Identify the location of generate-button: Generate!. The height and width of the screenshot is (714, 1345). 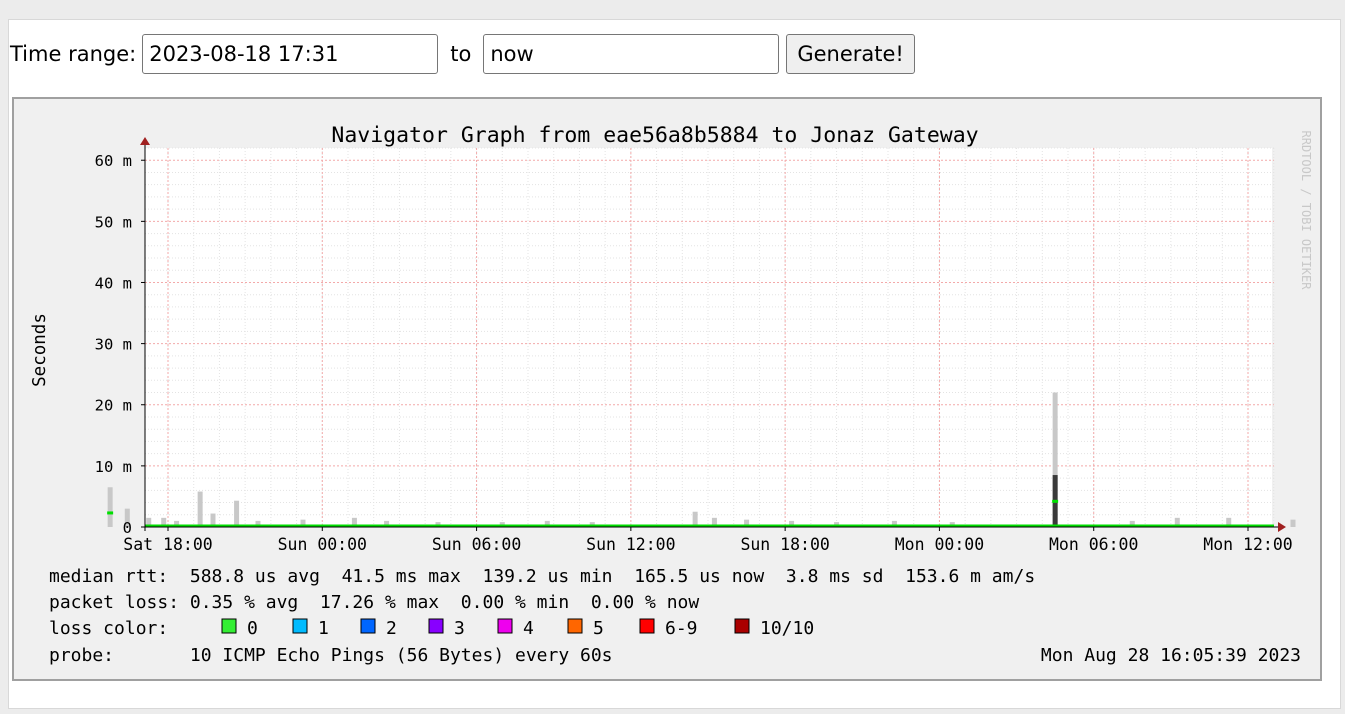
(850, 54).